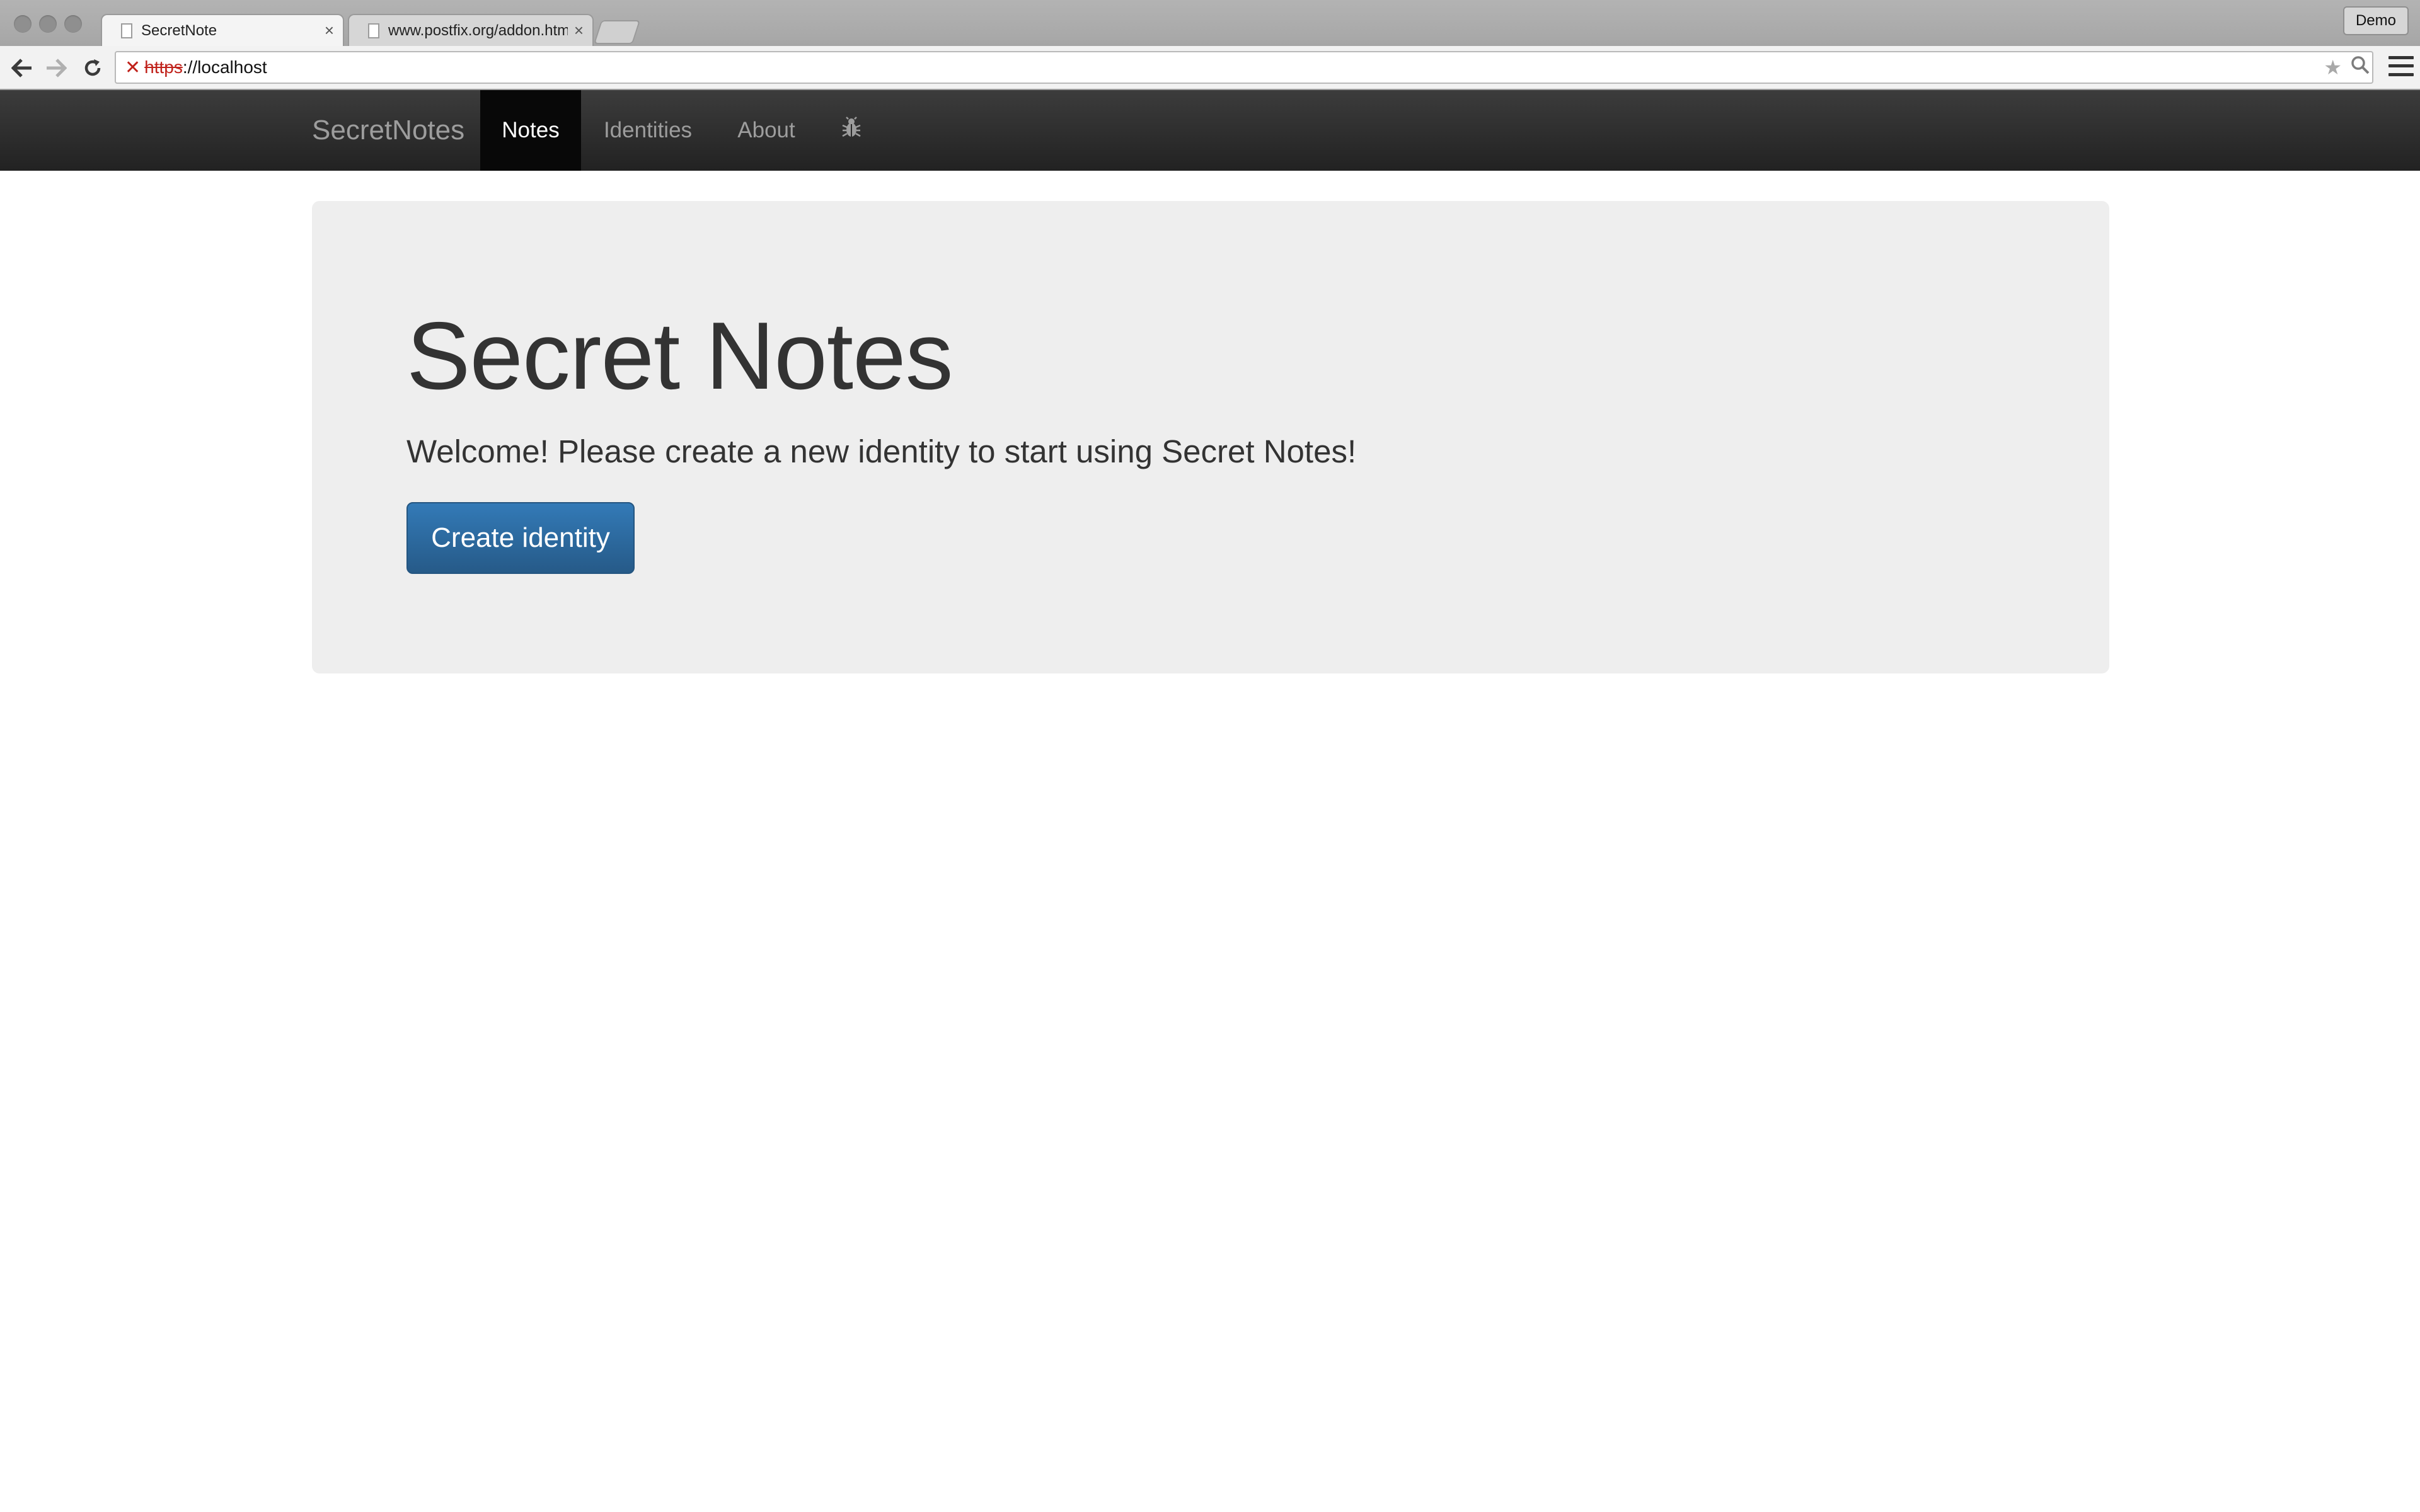  What do you see at coordinates (48, 24) in the screenshot?
I see `window-minimize-icon` at bounding box center [48, 24].